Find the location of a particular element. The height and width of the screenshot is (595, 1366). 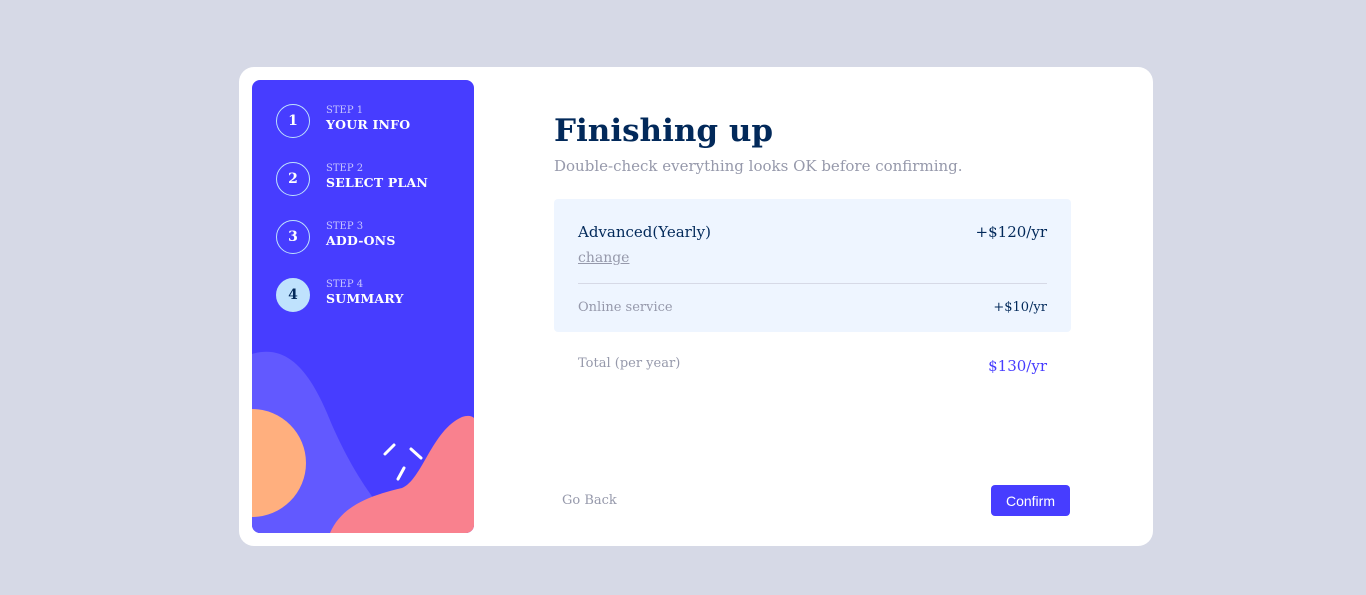

step-2: 2 STEP 2 SELECT PLAN is located at coordinates (371, 179).